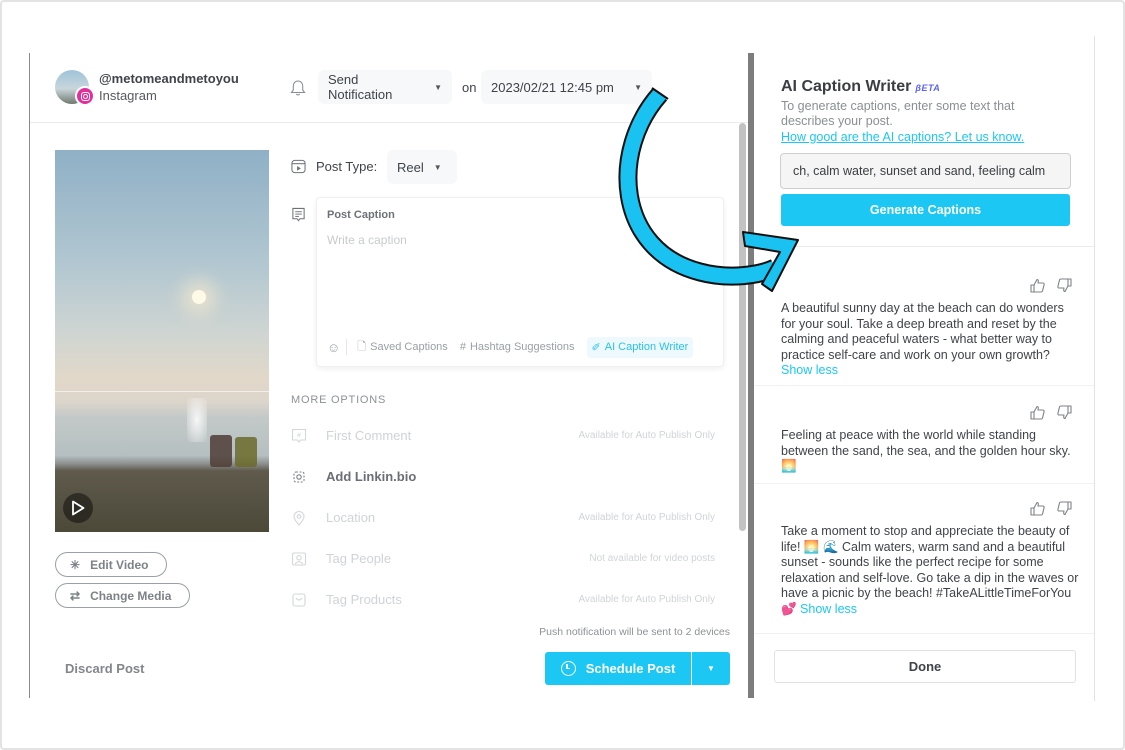 Image resolution: width=1125 pixels, height=750 pixels. What do you see at coordinates (362, 346) in the screenshot?
I see `saved-captions-icon: 🗋` at bounding box center [362, 346].